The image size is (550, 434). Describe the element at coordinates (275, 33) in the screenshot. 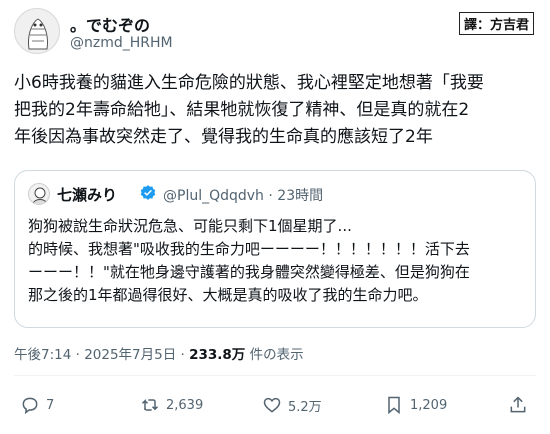

I see `tweet-header: 。でむぞの @nzmd_HRHM 譯：方吉君` at that location.